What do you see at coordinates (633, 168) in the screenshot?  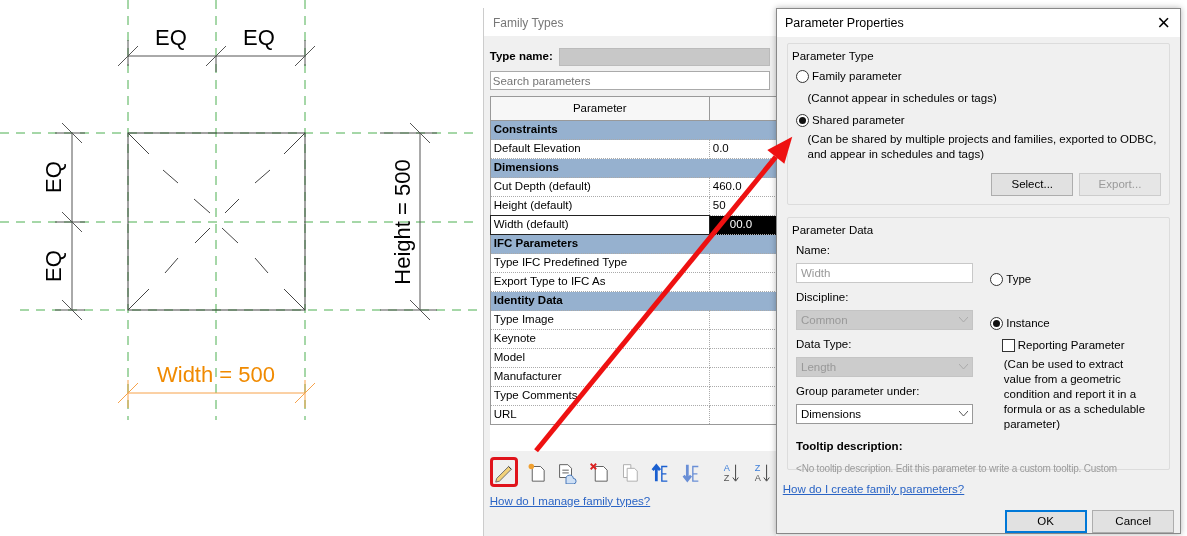 I see `group-header: Dimensions` at bounding box center [633, 168].